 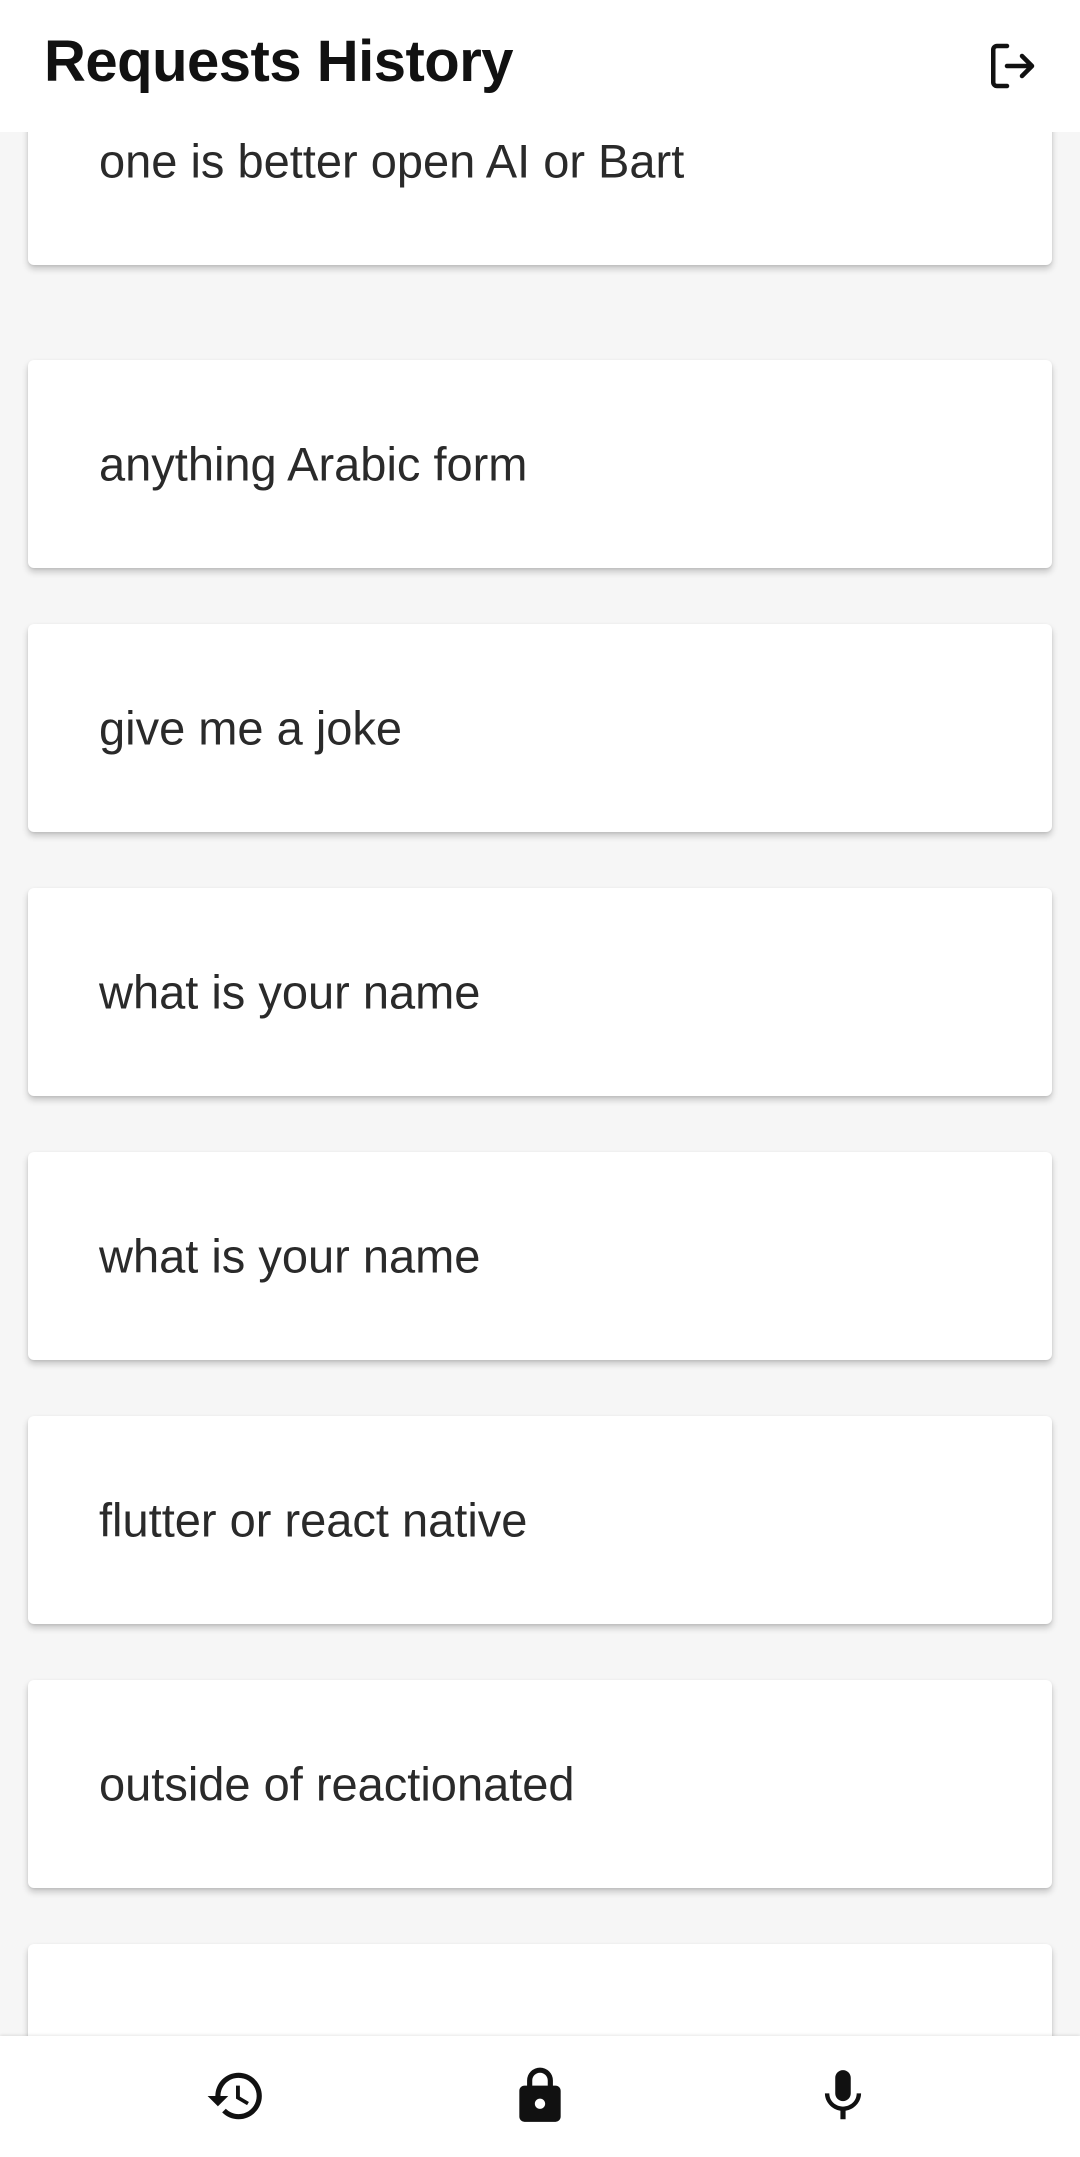 What do you see at coordinates (540, 728) in the screenshot?
I see `request-card: give me a joke` at bounding box center [540, 728].